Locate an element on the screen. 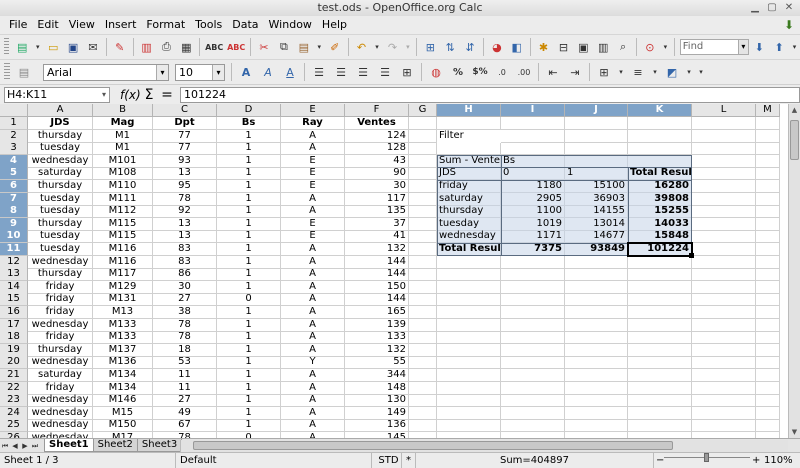  table-cell: tuesday is located at coordinates (60, 149).